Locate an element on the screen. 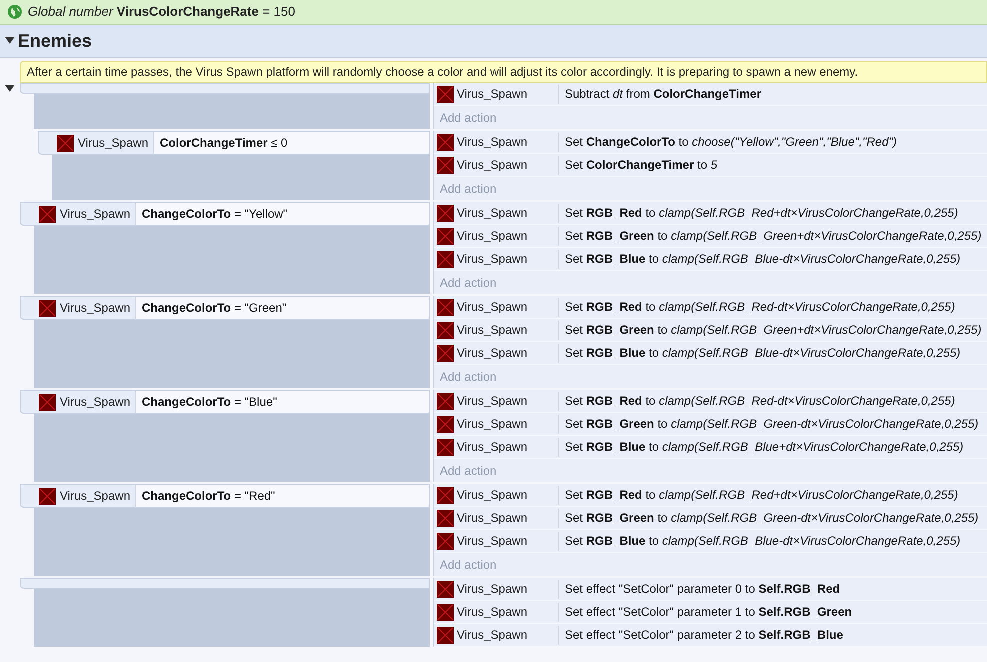  action-row: Virus_Spawn Set ColorChangeTimer to 5 is located at coordinates (710, 165).